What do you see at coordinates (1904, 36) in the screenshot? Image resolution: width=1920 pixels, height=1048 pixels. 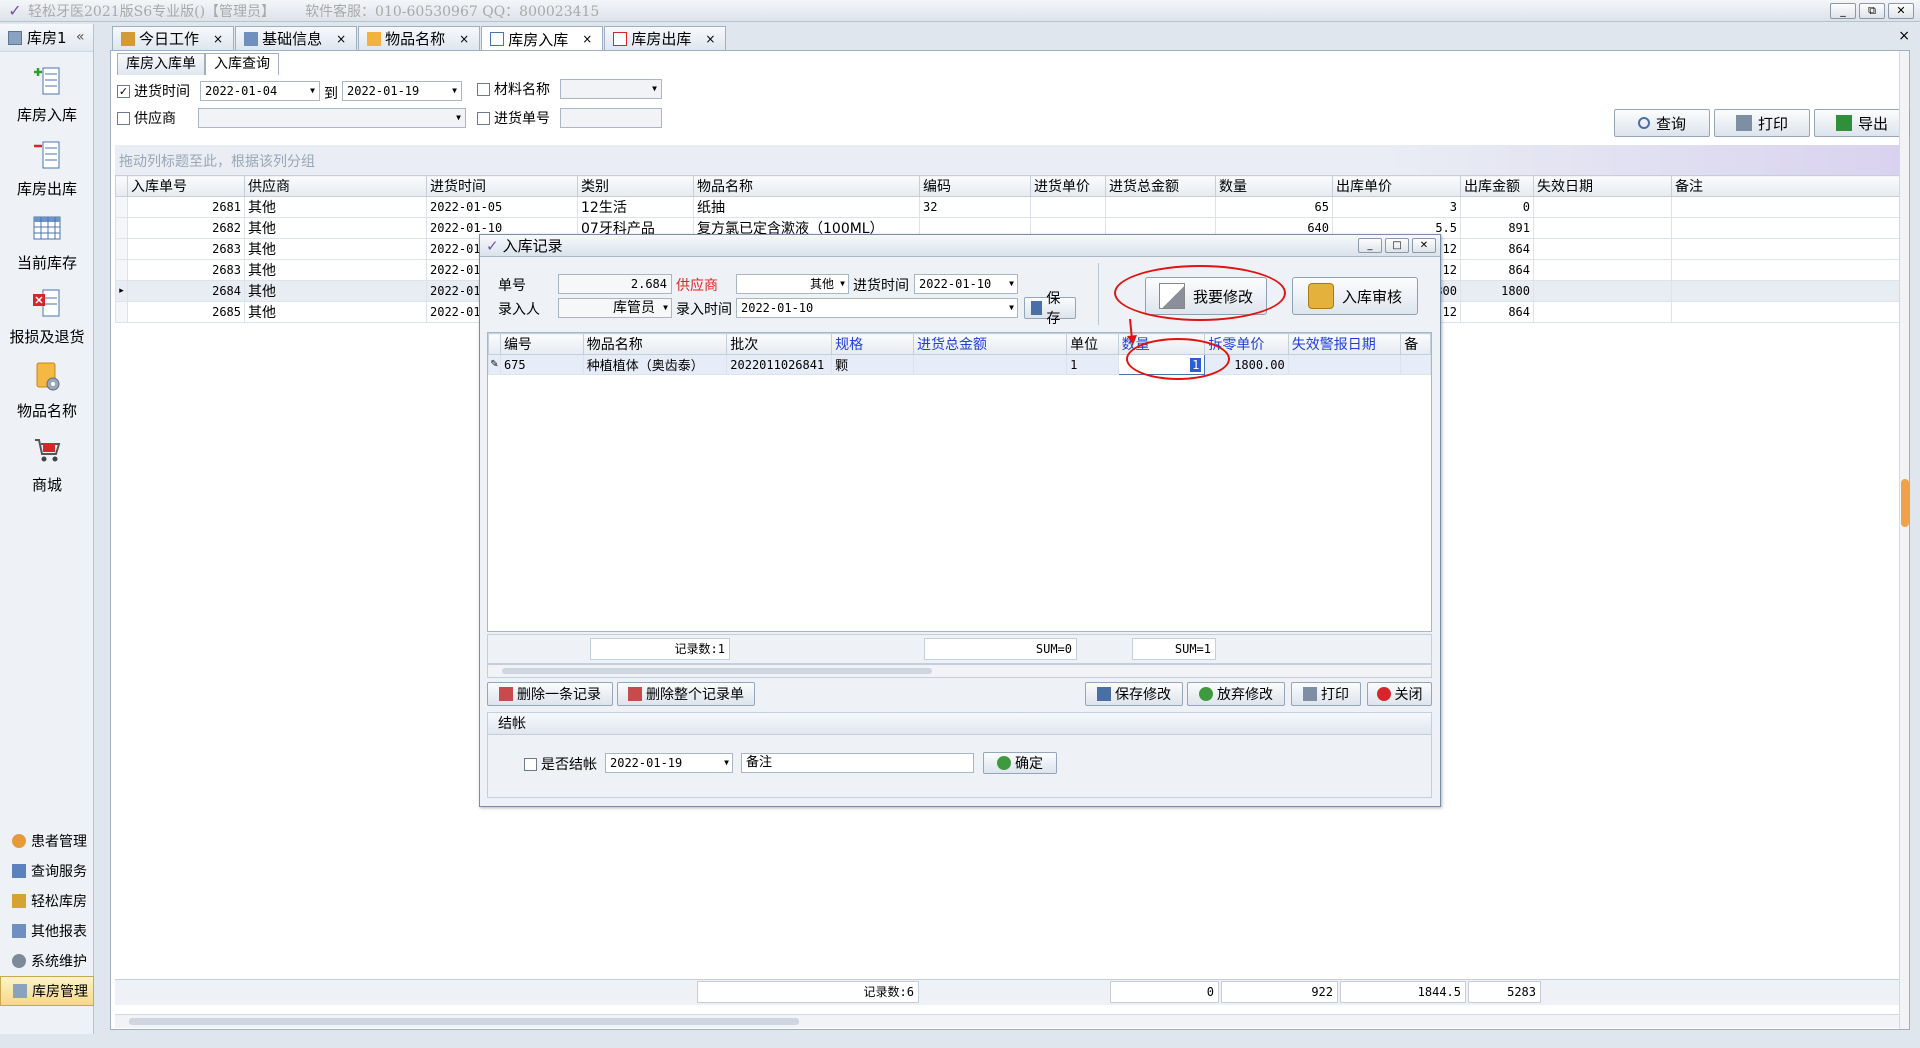 I see `close-all-tabs-button: ×` at bounding box center [1904, 36].